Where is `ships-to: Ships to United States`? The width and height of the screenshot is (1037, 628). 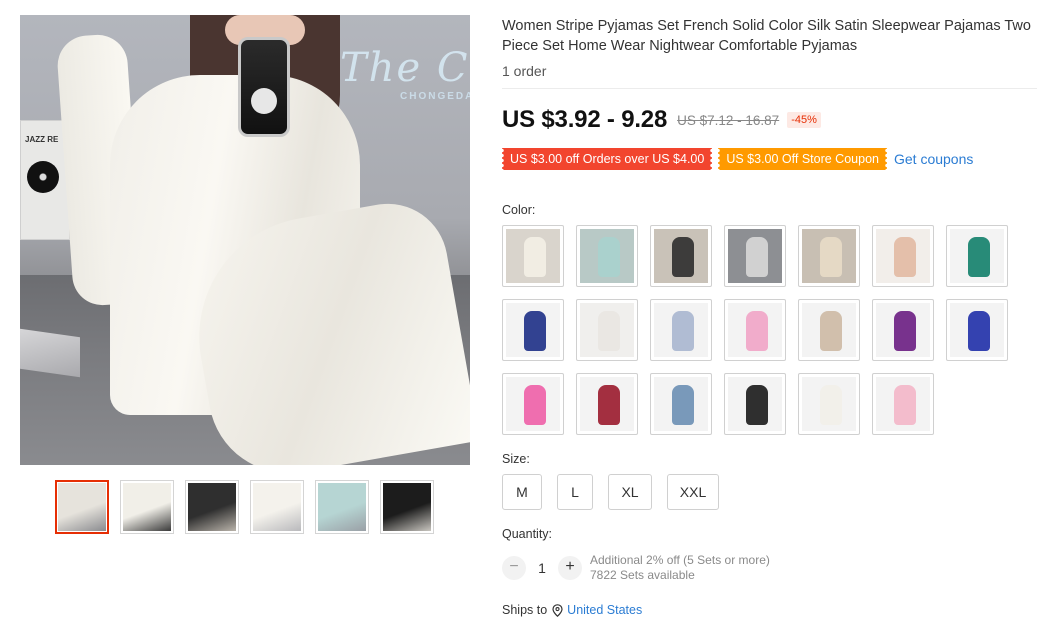 ships-to: Ships to United States is located at coordinates (572, 610).